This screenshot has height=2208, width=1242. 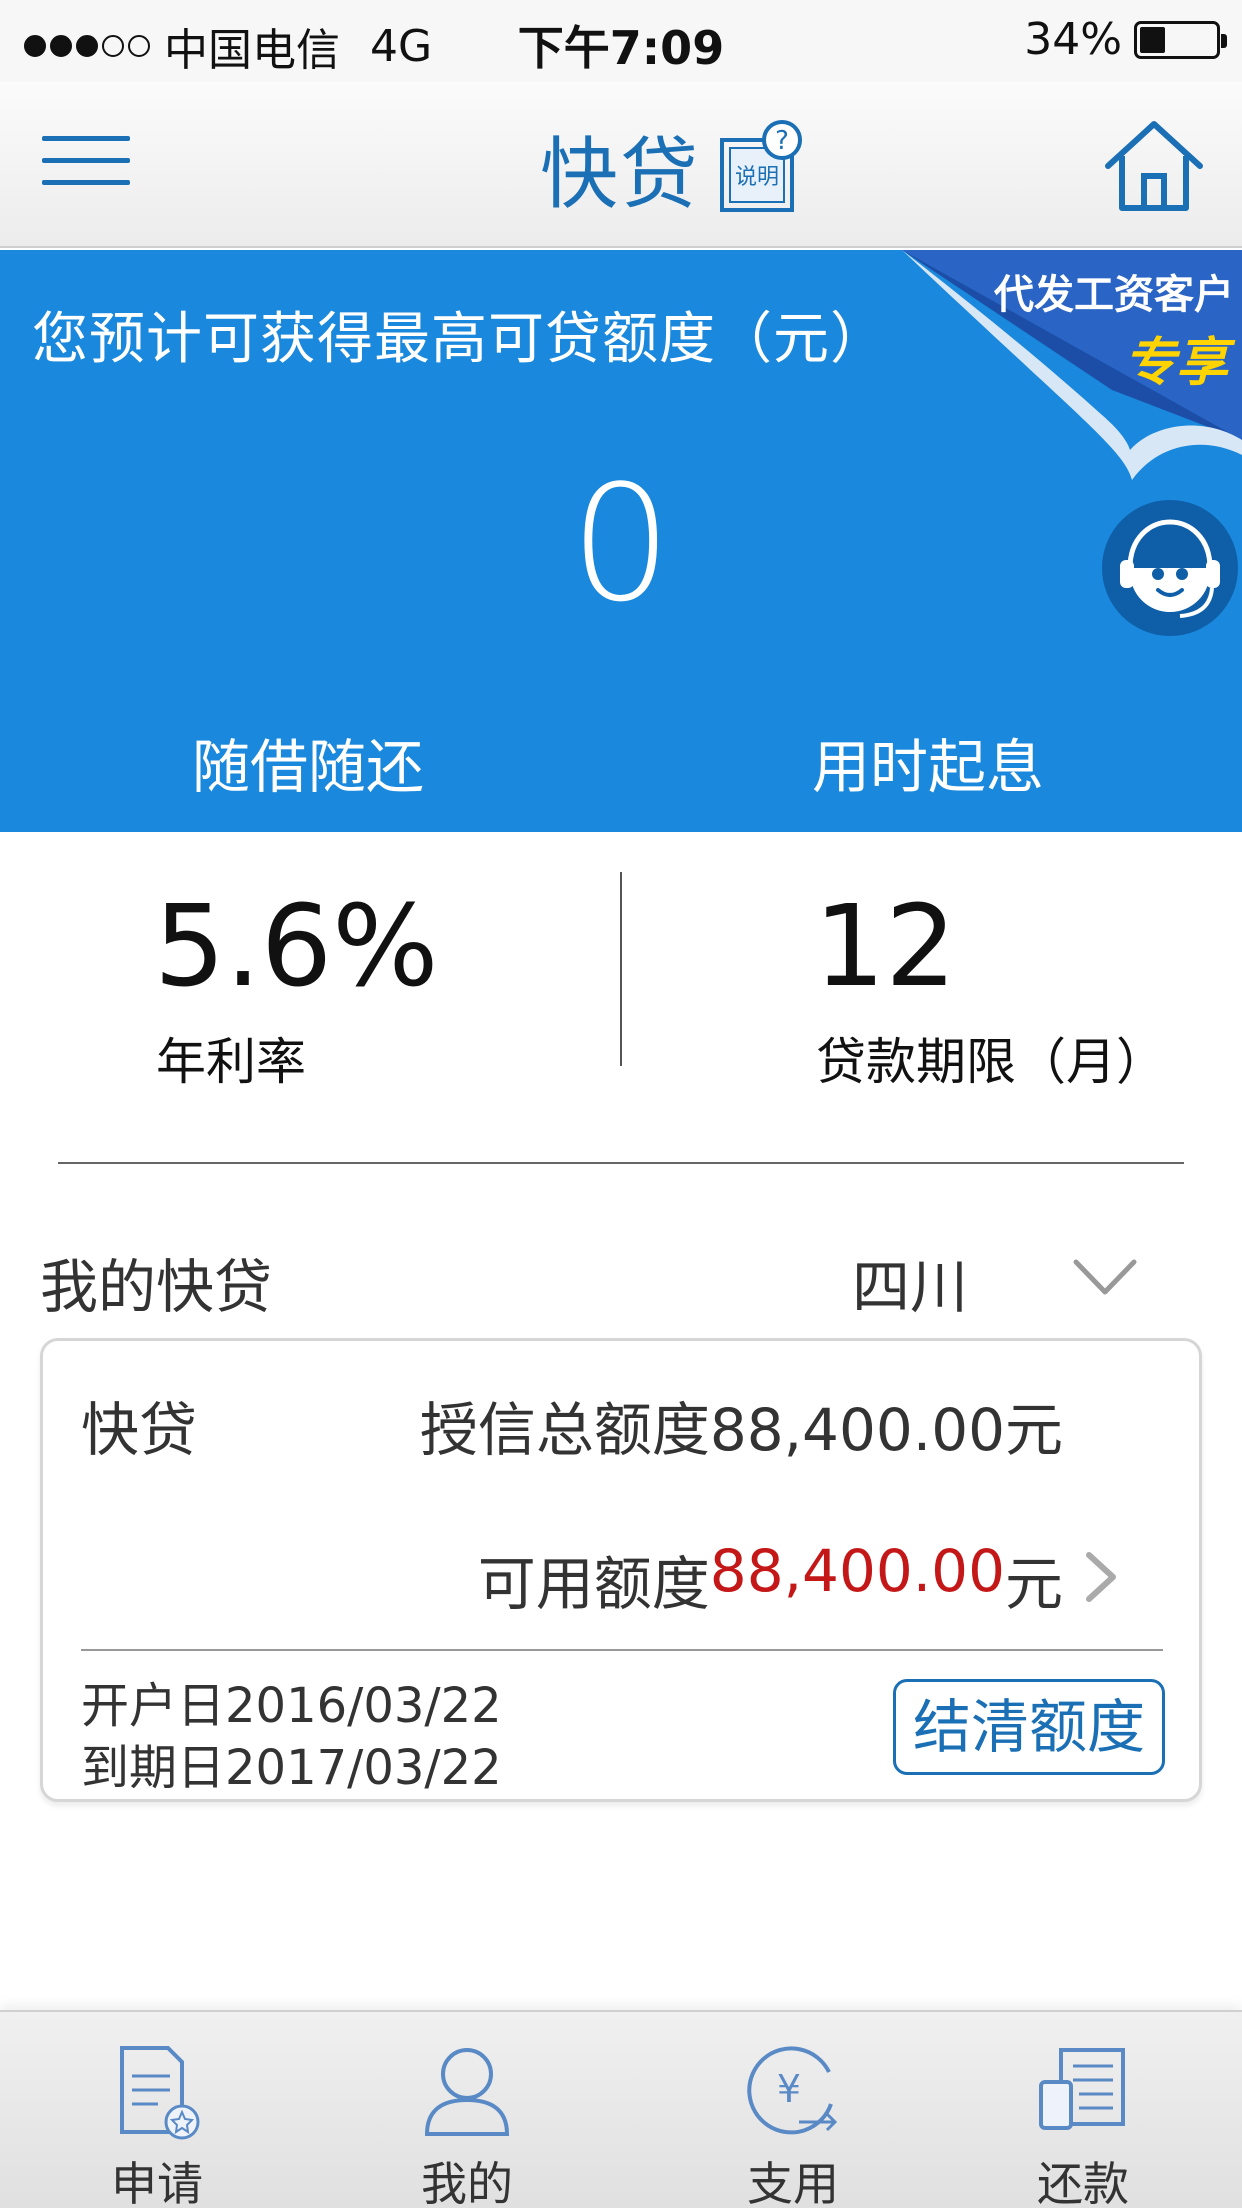 What do you see at coordinates (1125, 39) in the screenshot?
I see `status-right: 34%` at bounding box center [1125, 39].